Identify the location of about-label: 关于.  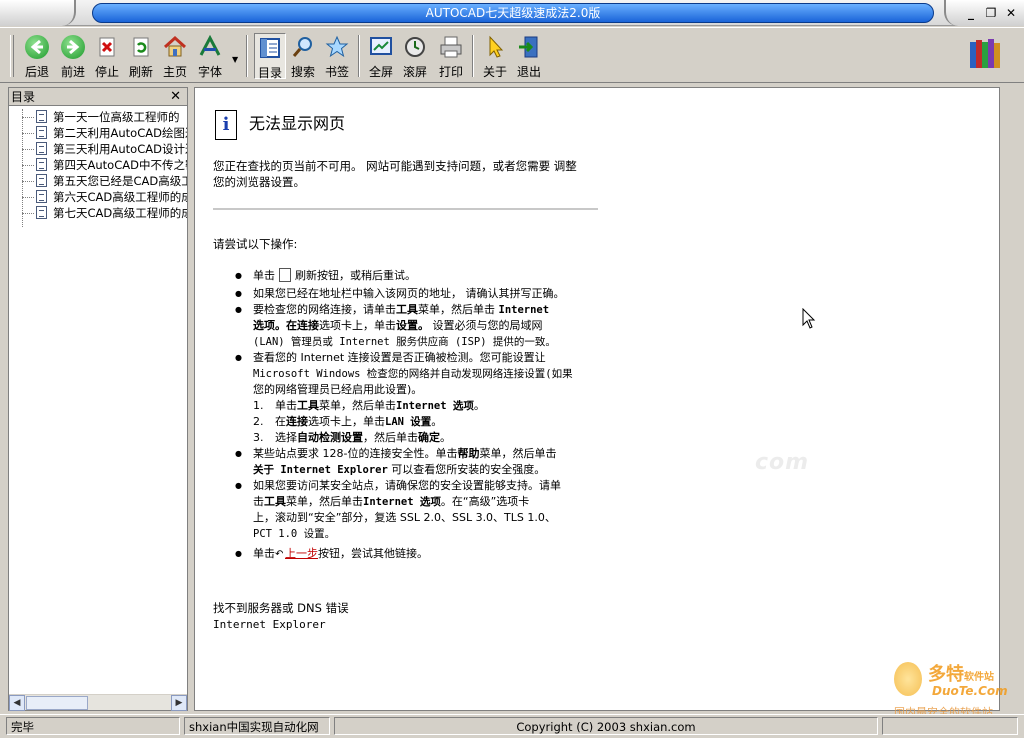
(494, 72).